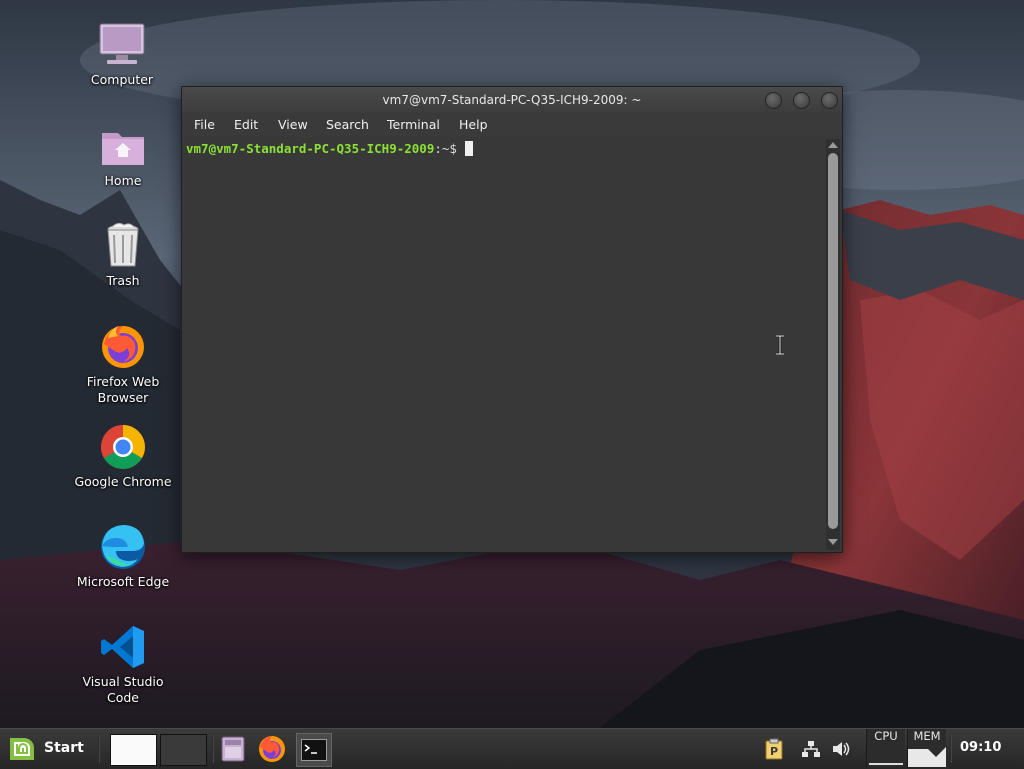 This screenshot has height=769, width=1024. I want to click on edge-icon, so click(123, 547).